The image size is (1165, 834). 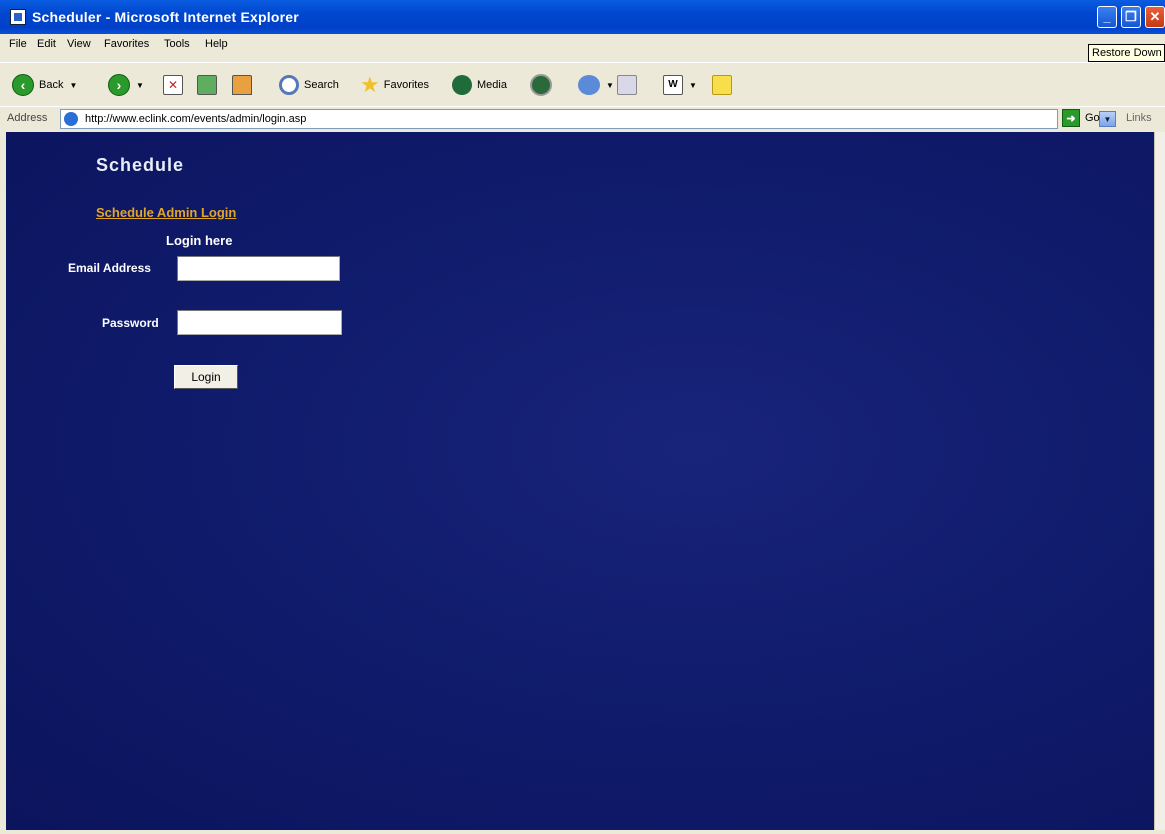 I want to click on go-label: Go, so click(x=1092, y=118).